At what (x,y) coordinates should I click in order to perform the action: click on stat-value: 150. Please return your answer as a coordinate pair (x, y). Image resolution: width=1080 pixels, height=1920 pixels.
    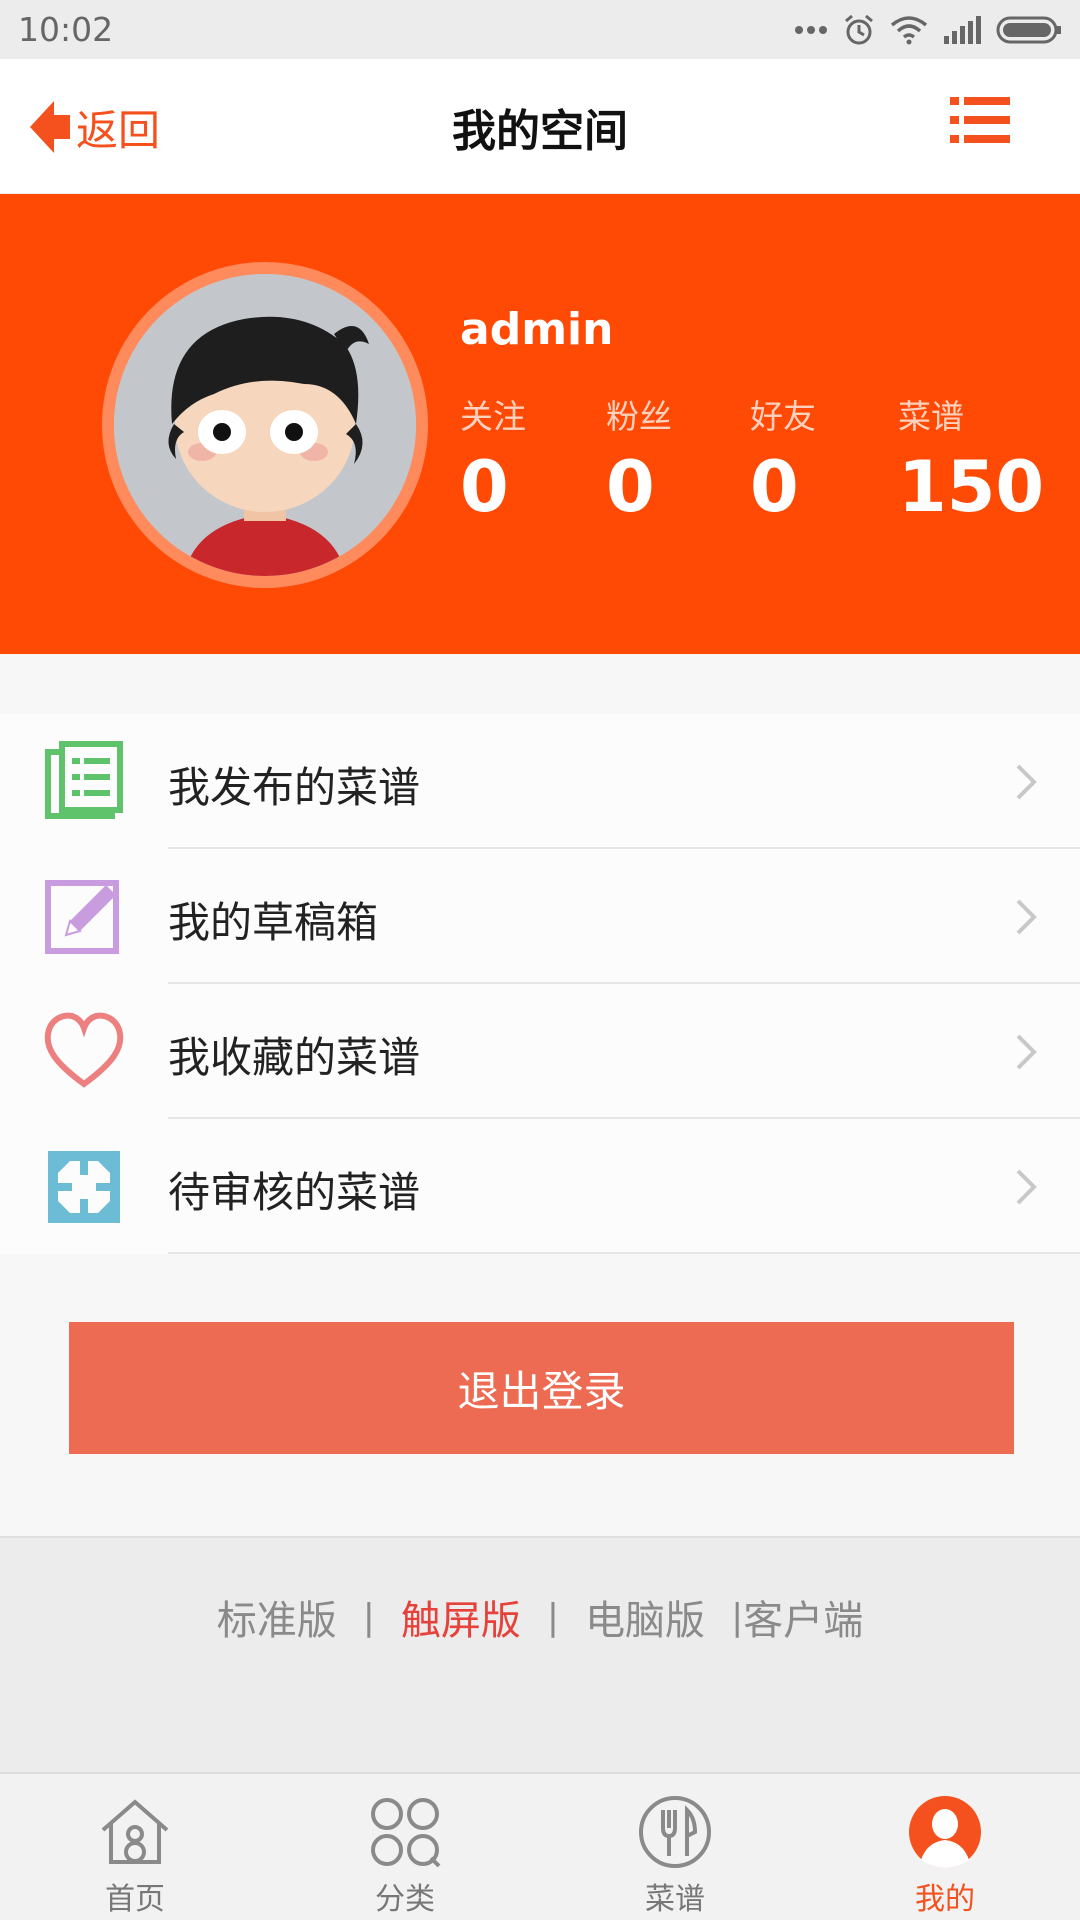
    Looking at the image, I should click on (971, 487).